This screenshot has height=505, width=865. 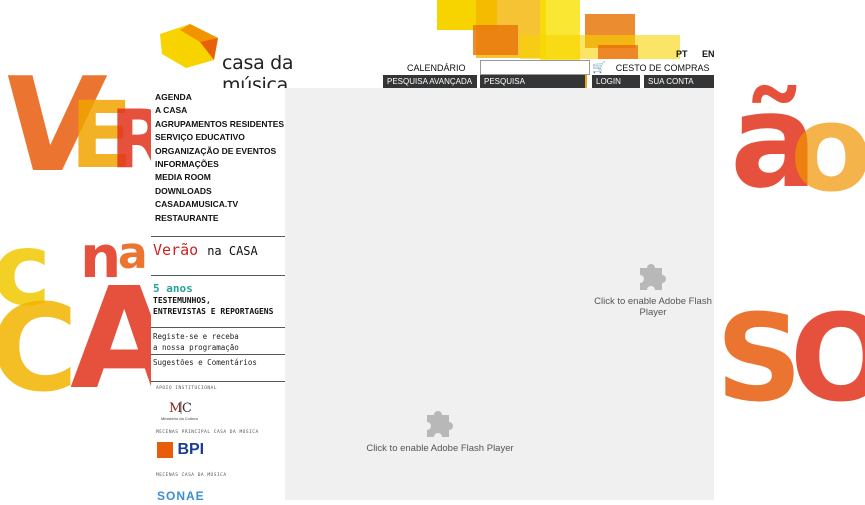 I want to click on ministerio-cultura-logo: M C Ministério da Cultura, so click(x=179, y=410).